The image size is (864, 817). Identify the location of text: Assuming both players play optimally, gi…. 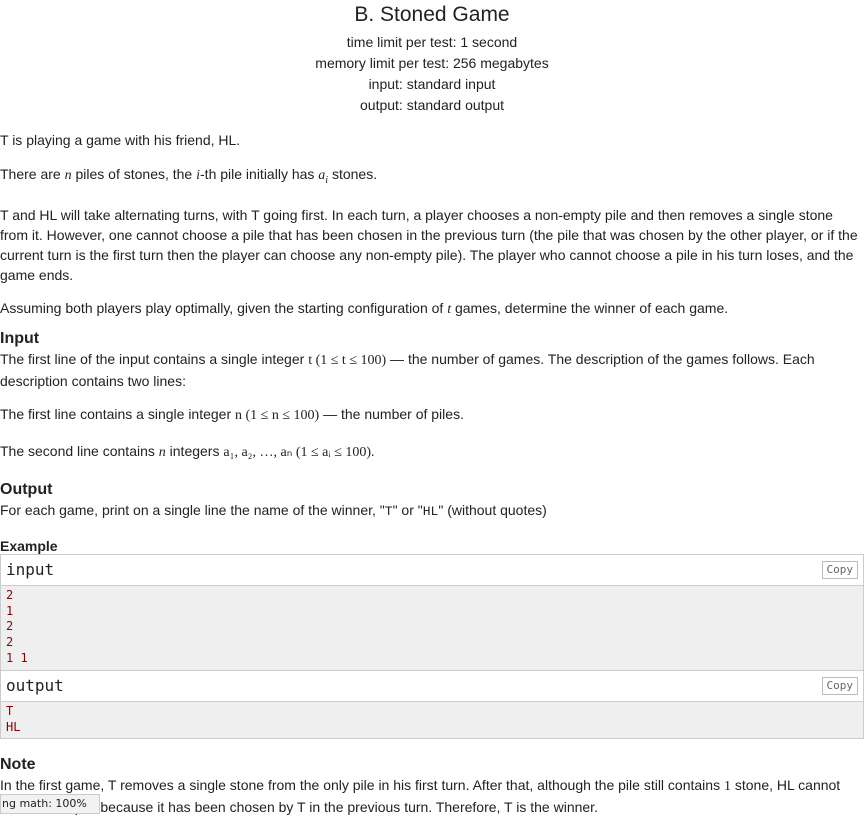
(224, 307).